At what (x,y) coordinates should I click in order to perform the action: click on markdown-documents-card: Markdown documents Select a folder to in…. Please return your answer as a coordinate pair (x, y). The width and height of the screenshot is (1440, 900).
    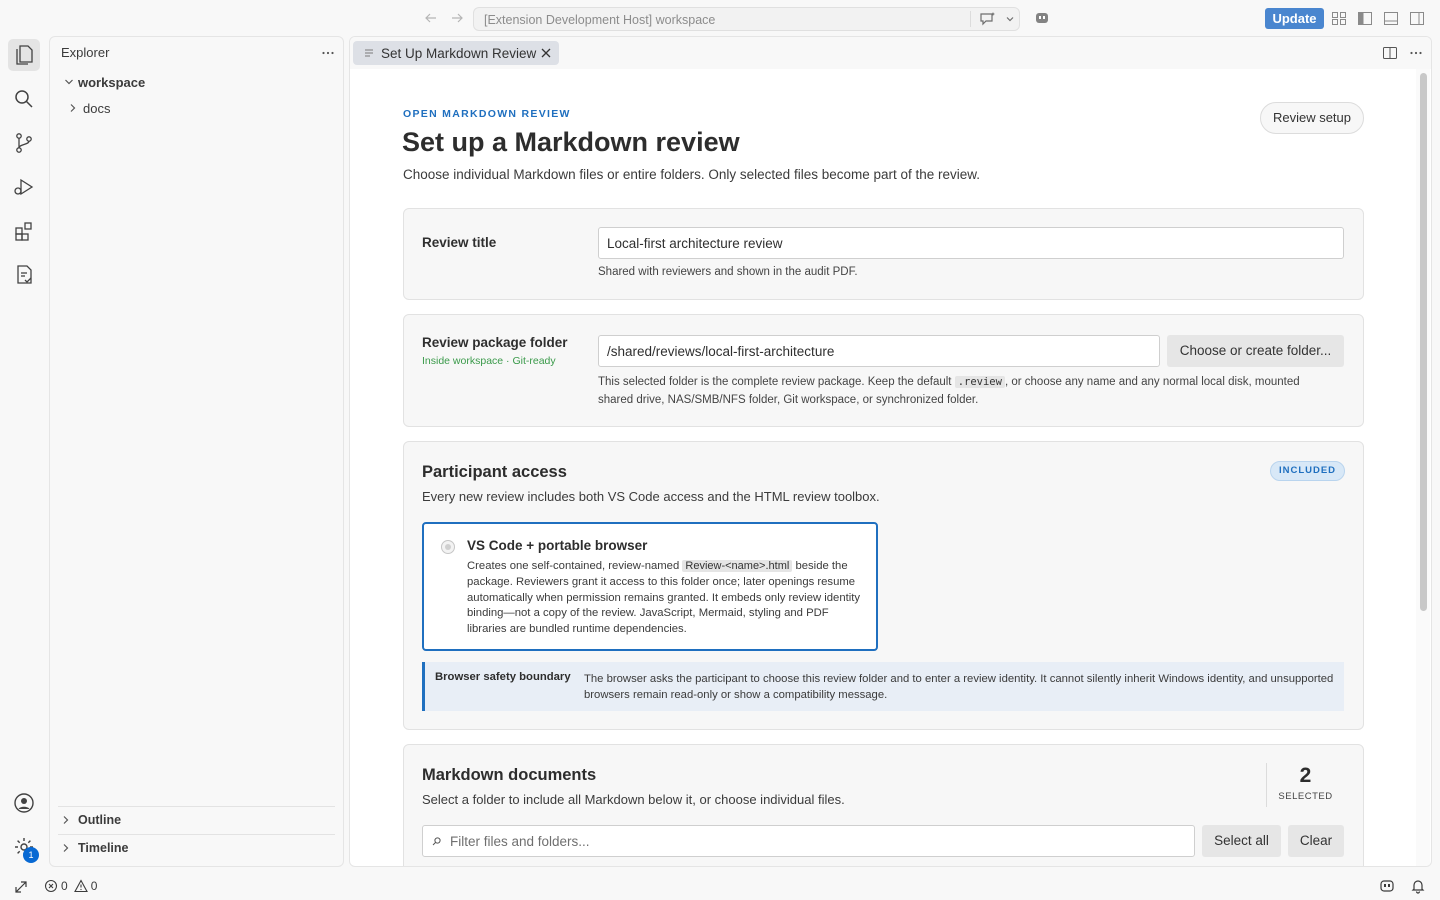
    Looking at the image, I should click on (883, 805).